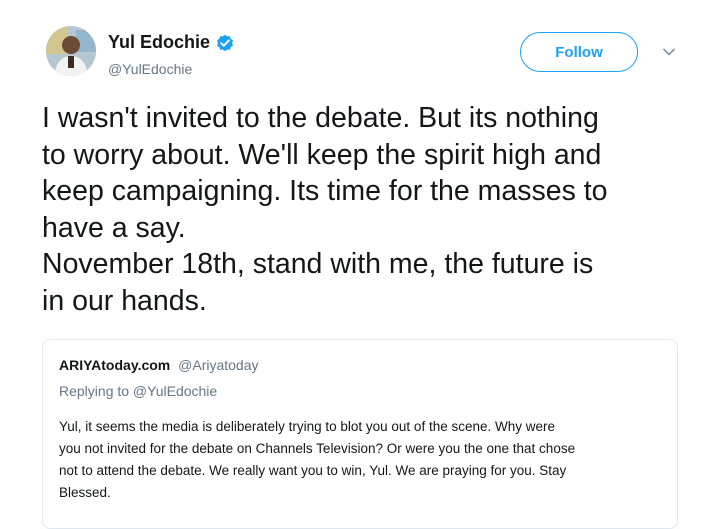 The image size is (715, 529). Describe the element at coordinates (150, 69) in the screenshot. I see `author-handle: @YulEdochie` at that location.